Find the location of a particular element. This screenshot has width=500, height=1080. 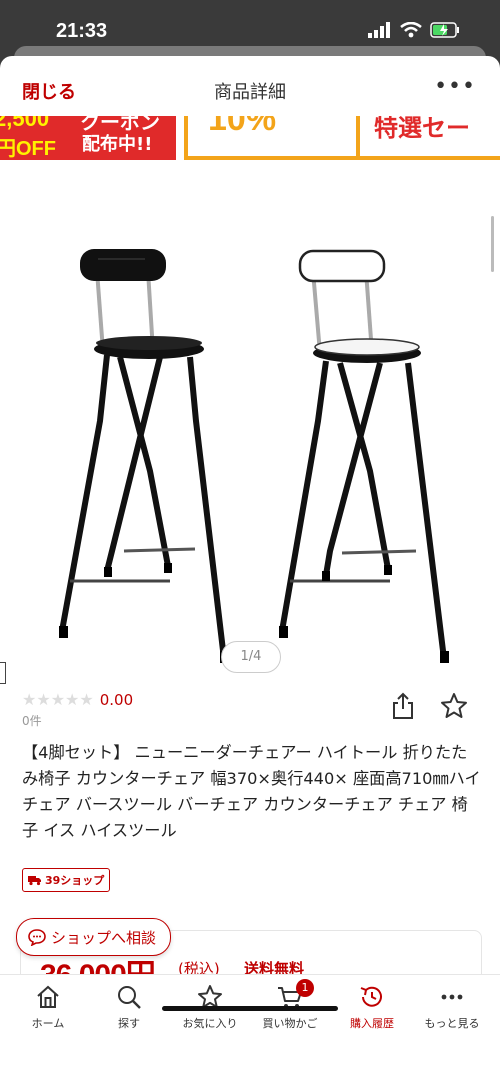

coupon-banner: 2,500 円OFF クーポン 配布中!! is located at coordinates (88, 138).